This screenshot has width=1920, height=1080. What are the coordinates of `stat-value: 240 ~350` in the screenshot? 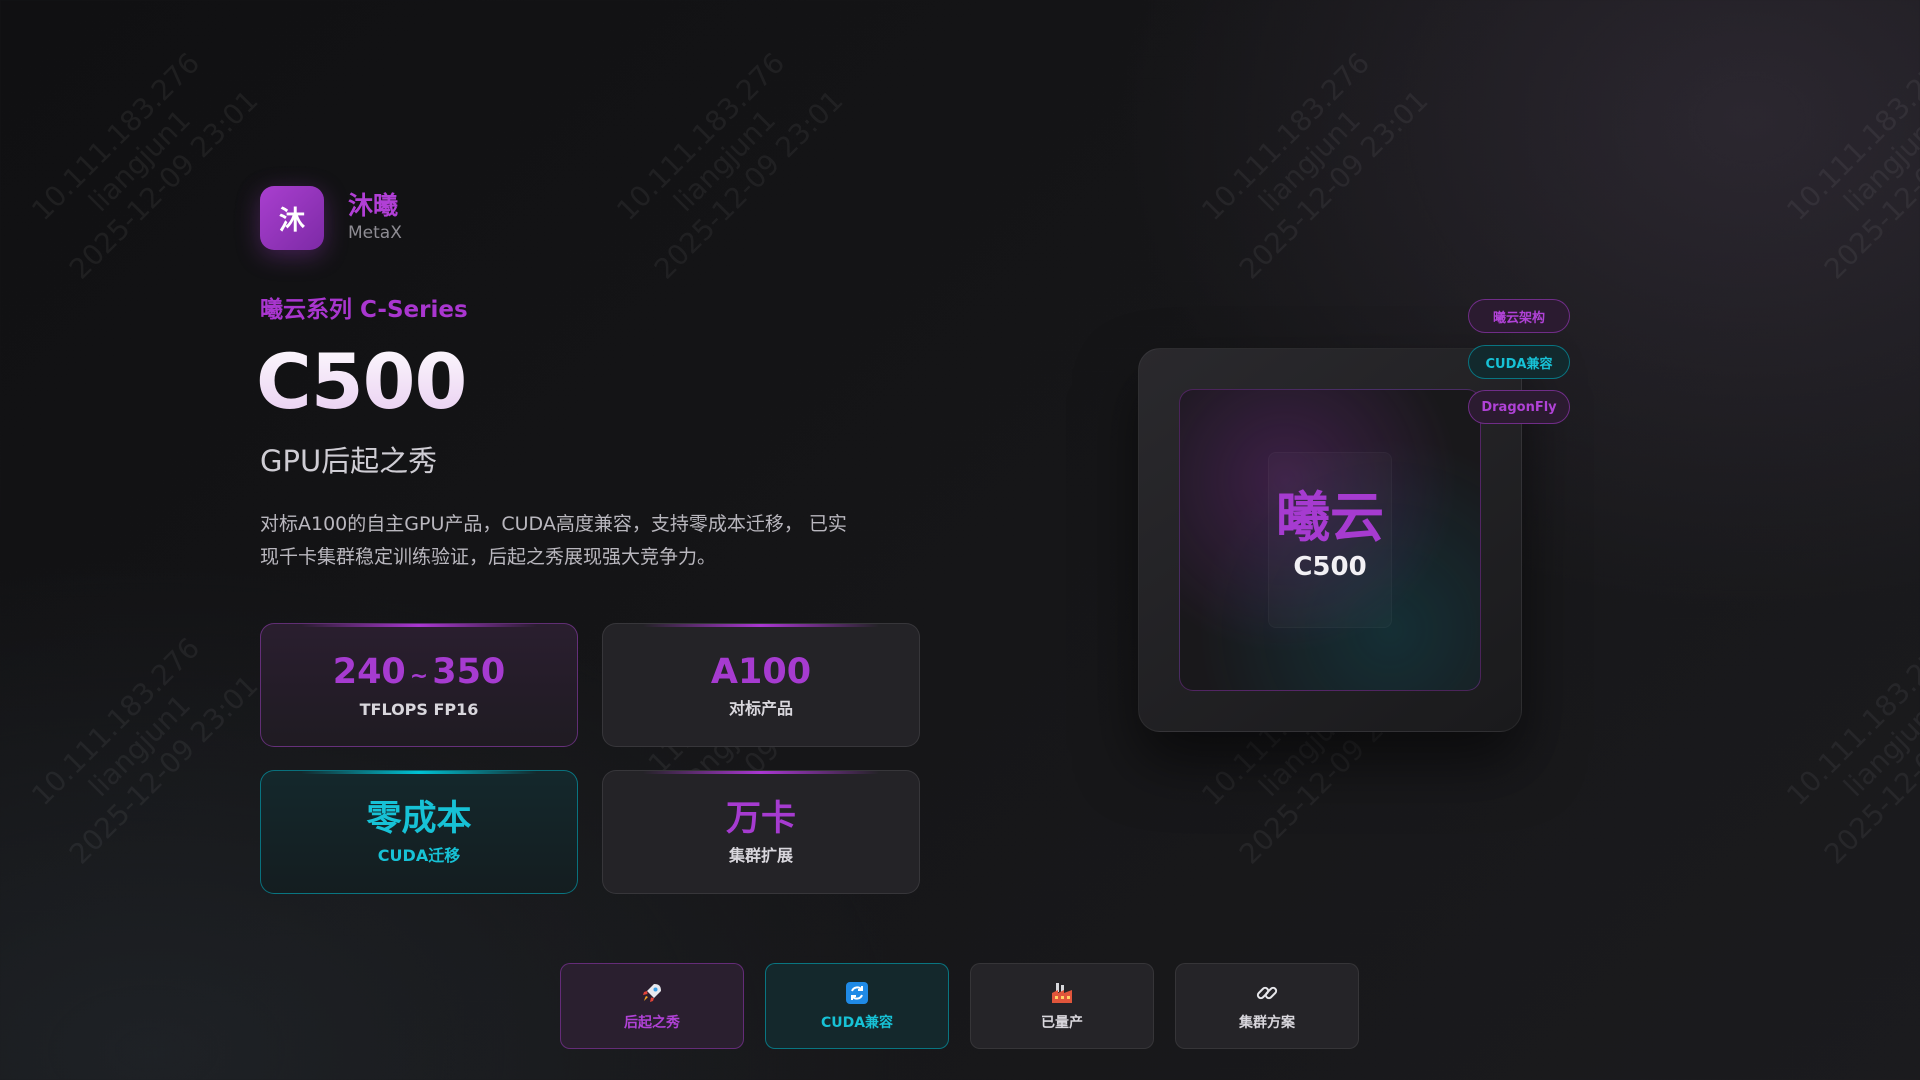 It's located at (419, 672).